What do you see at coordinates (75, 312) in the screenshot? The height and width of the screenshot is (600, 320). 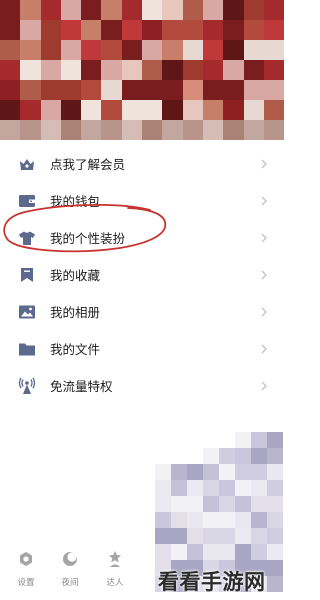 I see `menu-item-label: 我的相册` at bounding box center [75, 312].